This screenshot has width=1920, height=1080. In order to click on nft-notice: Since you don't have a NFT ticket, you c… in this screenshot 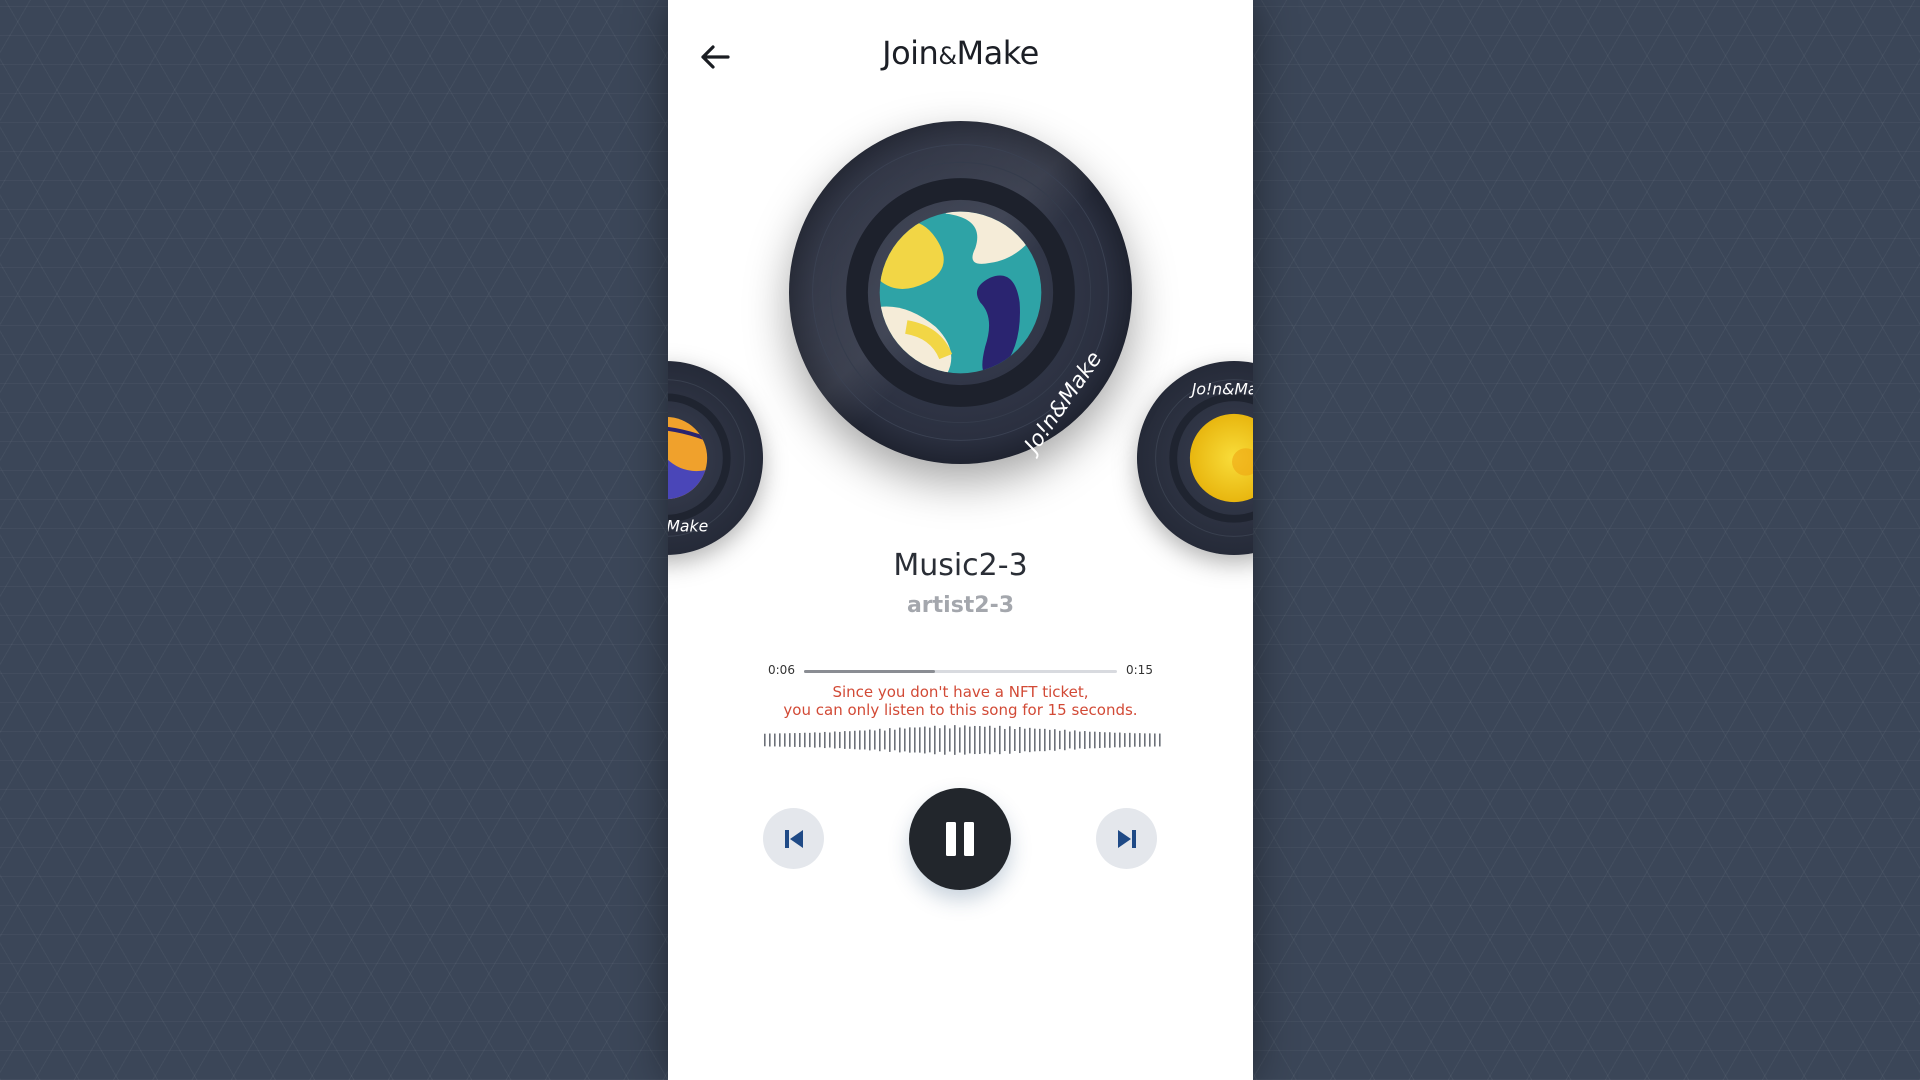, I will do `click(960, 701)`.